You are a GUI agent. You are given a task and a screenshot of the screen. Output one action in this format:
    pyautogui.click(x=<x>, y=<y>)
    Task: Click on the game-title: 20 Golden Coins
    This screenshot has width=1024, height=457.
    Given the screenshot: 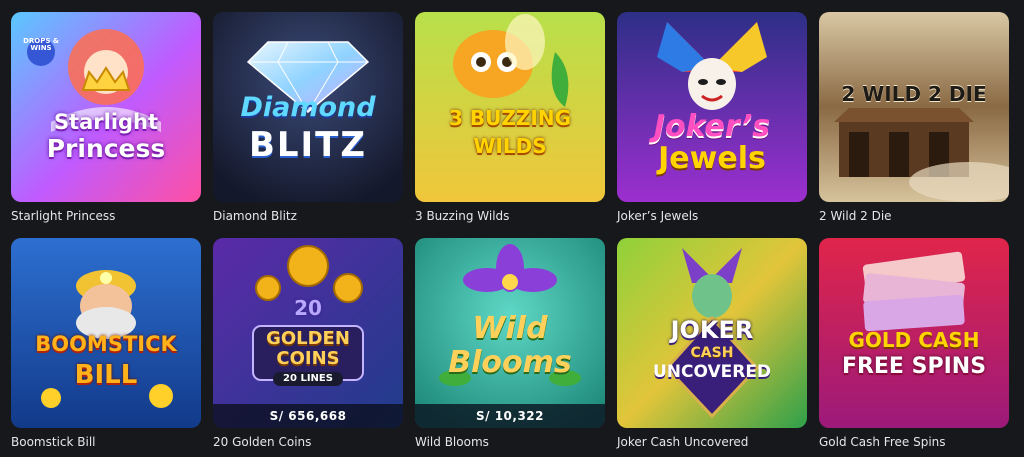 What is the action you would take?
    pyautogui.click(x=308, y=442)
    